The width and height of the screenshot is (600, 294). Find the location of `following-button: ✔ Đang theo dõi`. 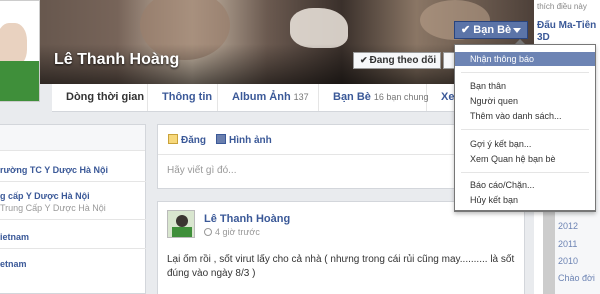

following-button: ✔ Đang theo dõi is located at coordinates (397, 60).